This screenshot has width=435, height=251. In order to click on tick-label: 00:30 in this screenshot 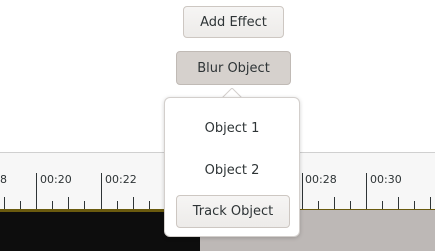, I will do `click(386, 179)`.